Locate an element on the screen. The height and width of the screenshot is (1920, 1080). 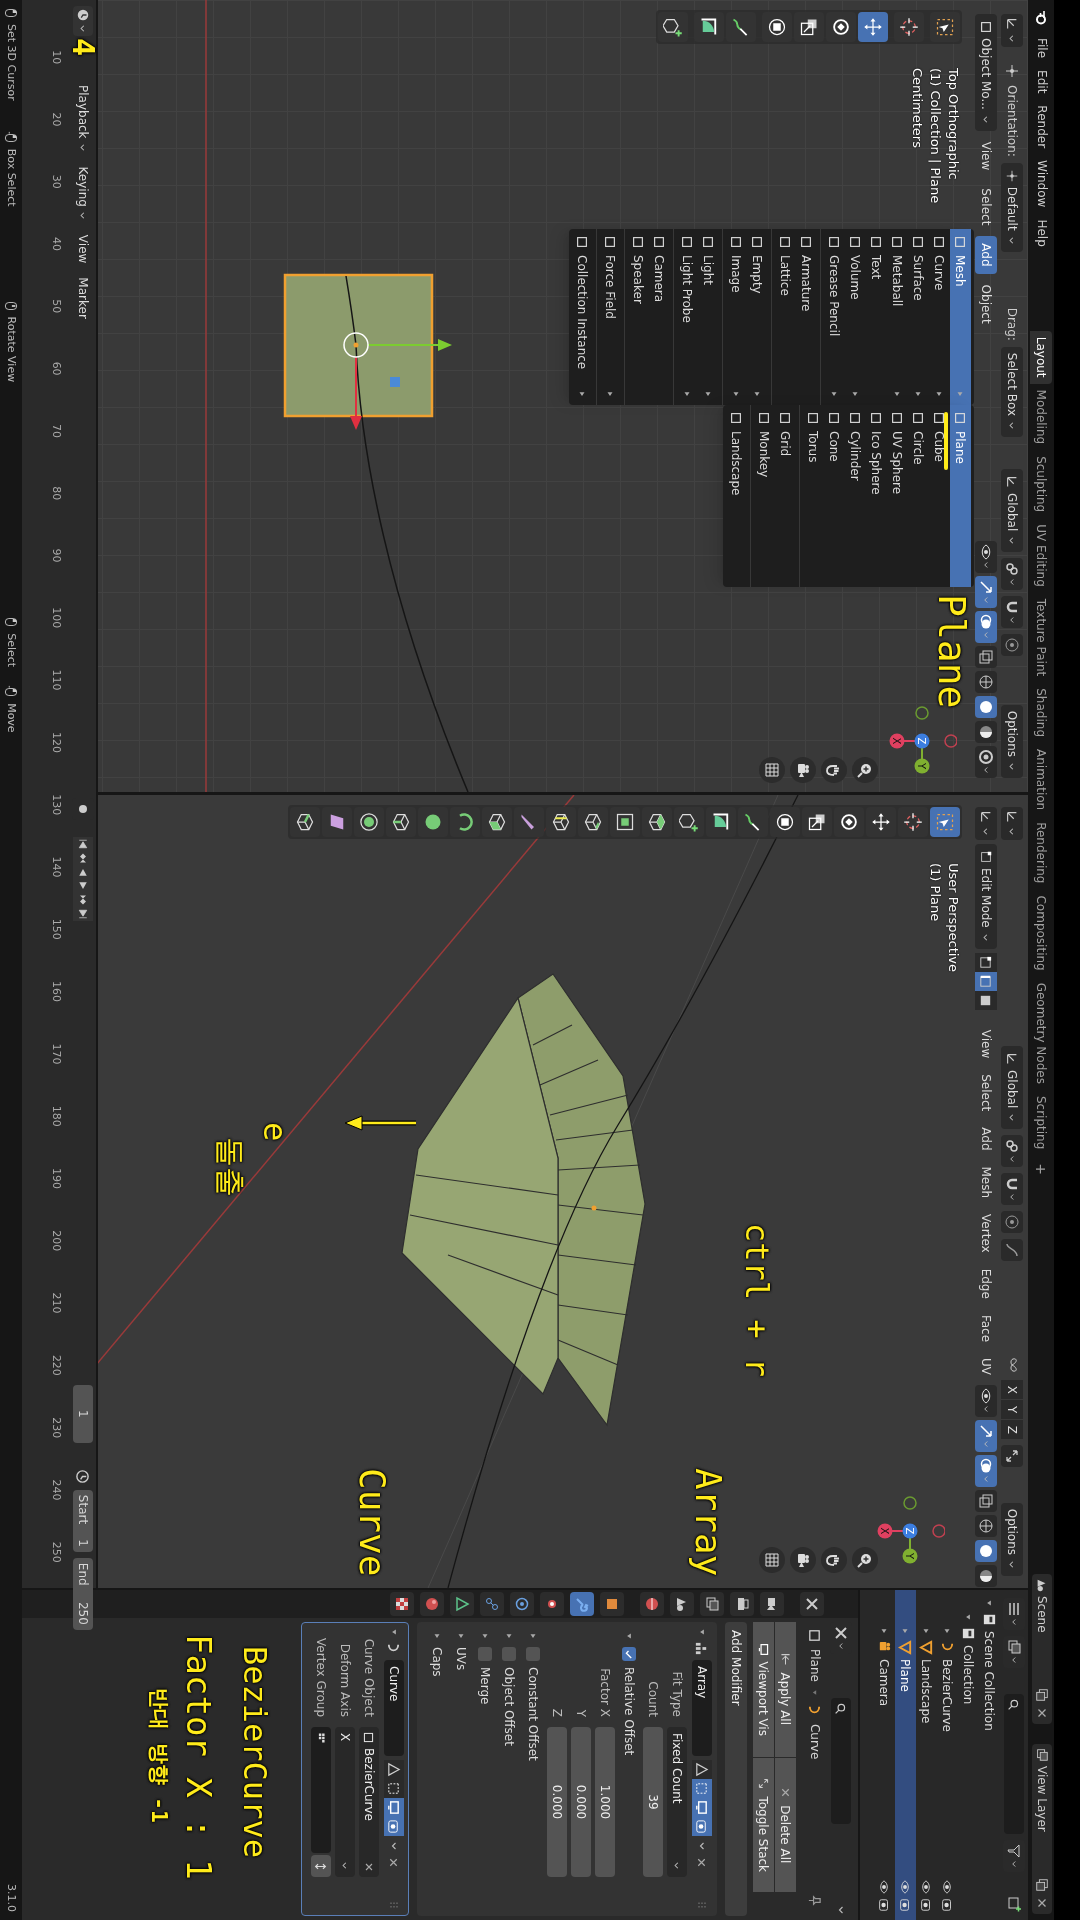
camera-icon is located at coordinates (803, 1560).